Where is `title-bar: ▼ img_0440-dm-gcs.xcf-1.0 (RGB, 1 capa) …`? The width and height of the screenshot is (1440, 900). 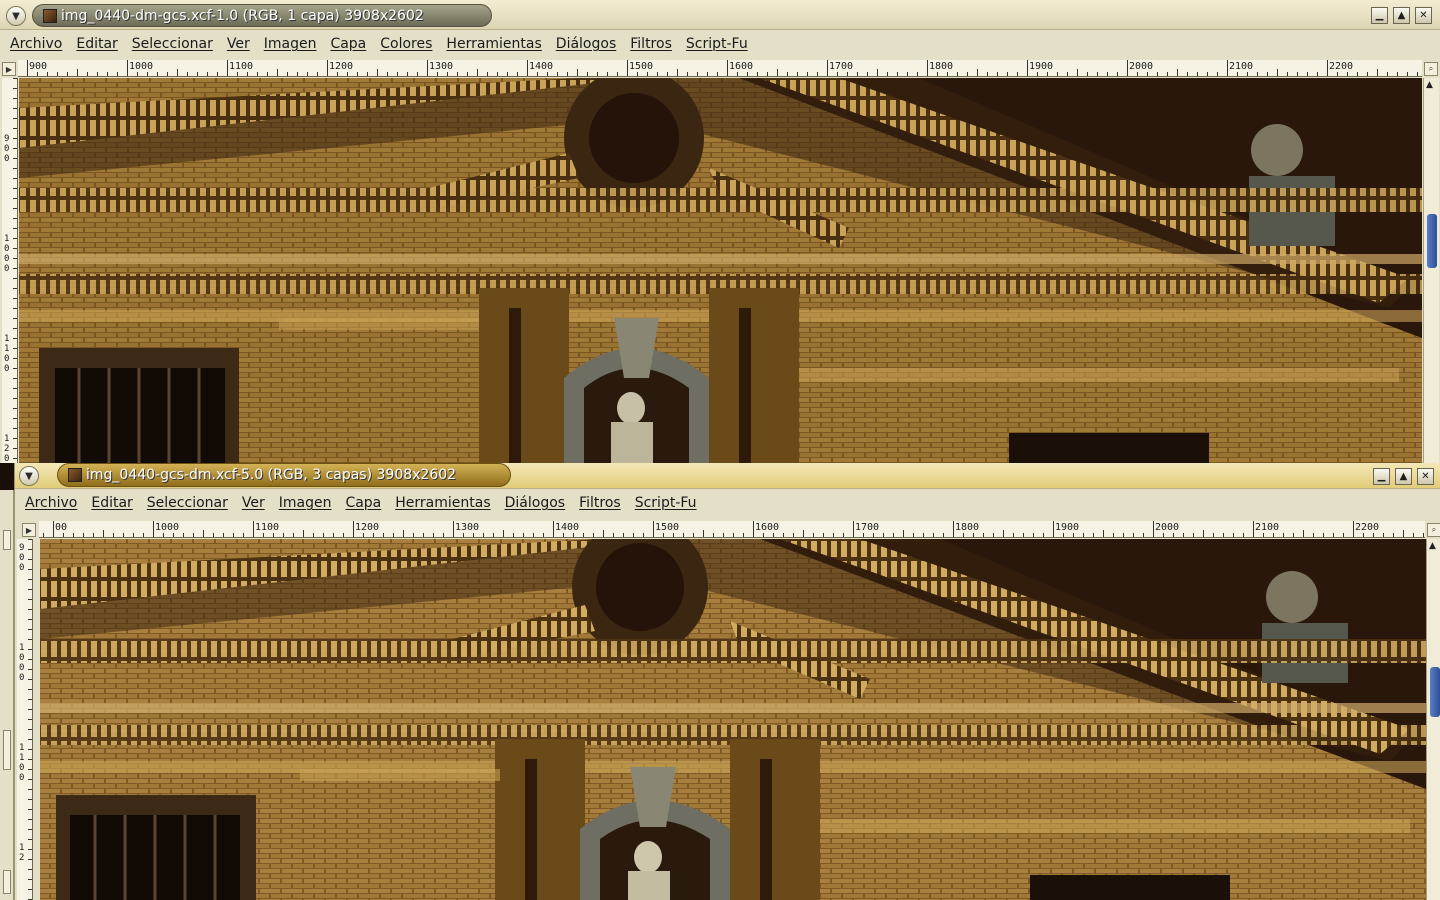
title-bar: ▼ img_0440-dm-gcs.xcf-1.0 (RGB, 1 capa) … is located at coordinates (720, 15).